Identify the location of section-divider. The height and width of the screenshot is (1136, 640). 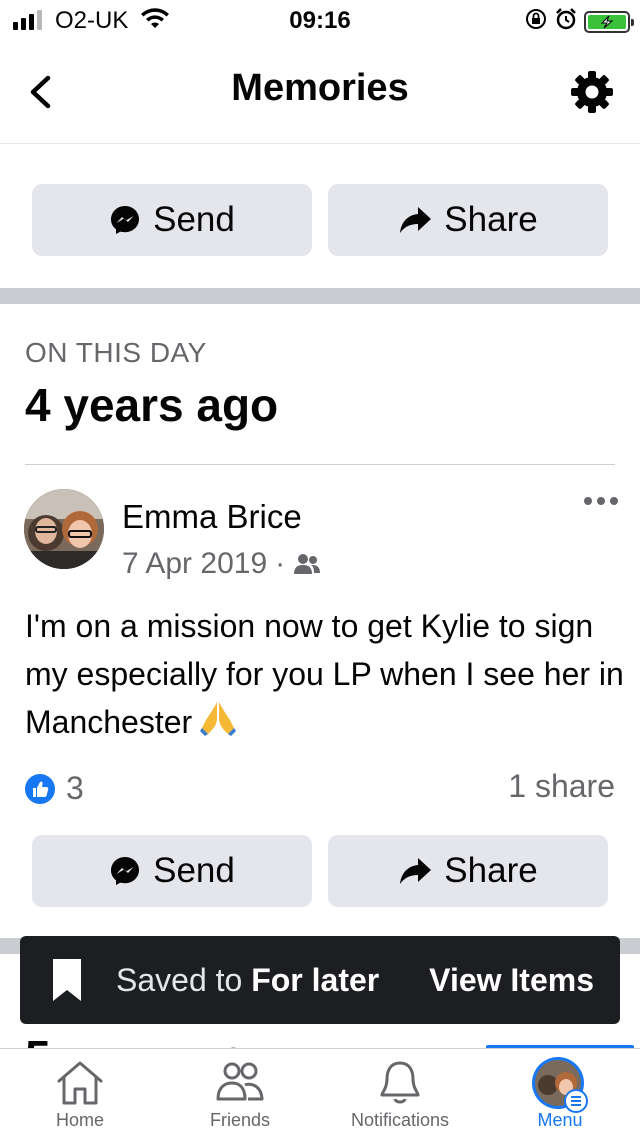
(320, 296).